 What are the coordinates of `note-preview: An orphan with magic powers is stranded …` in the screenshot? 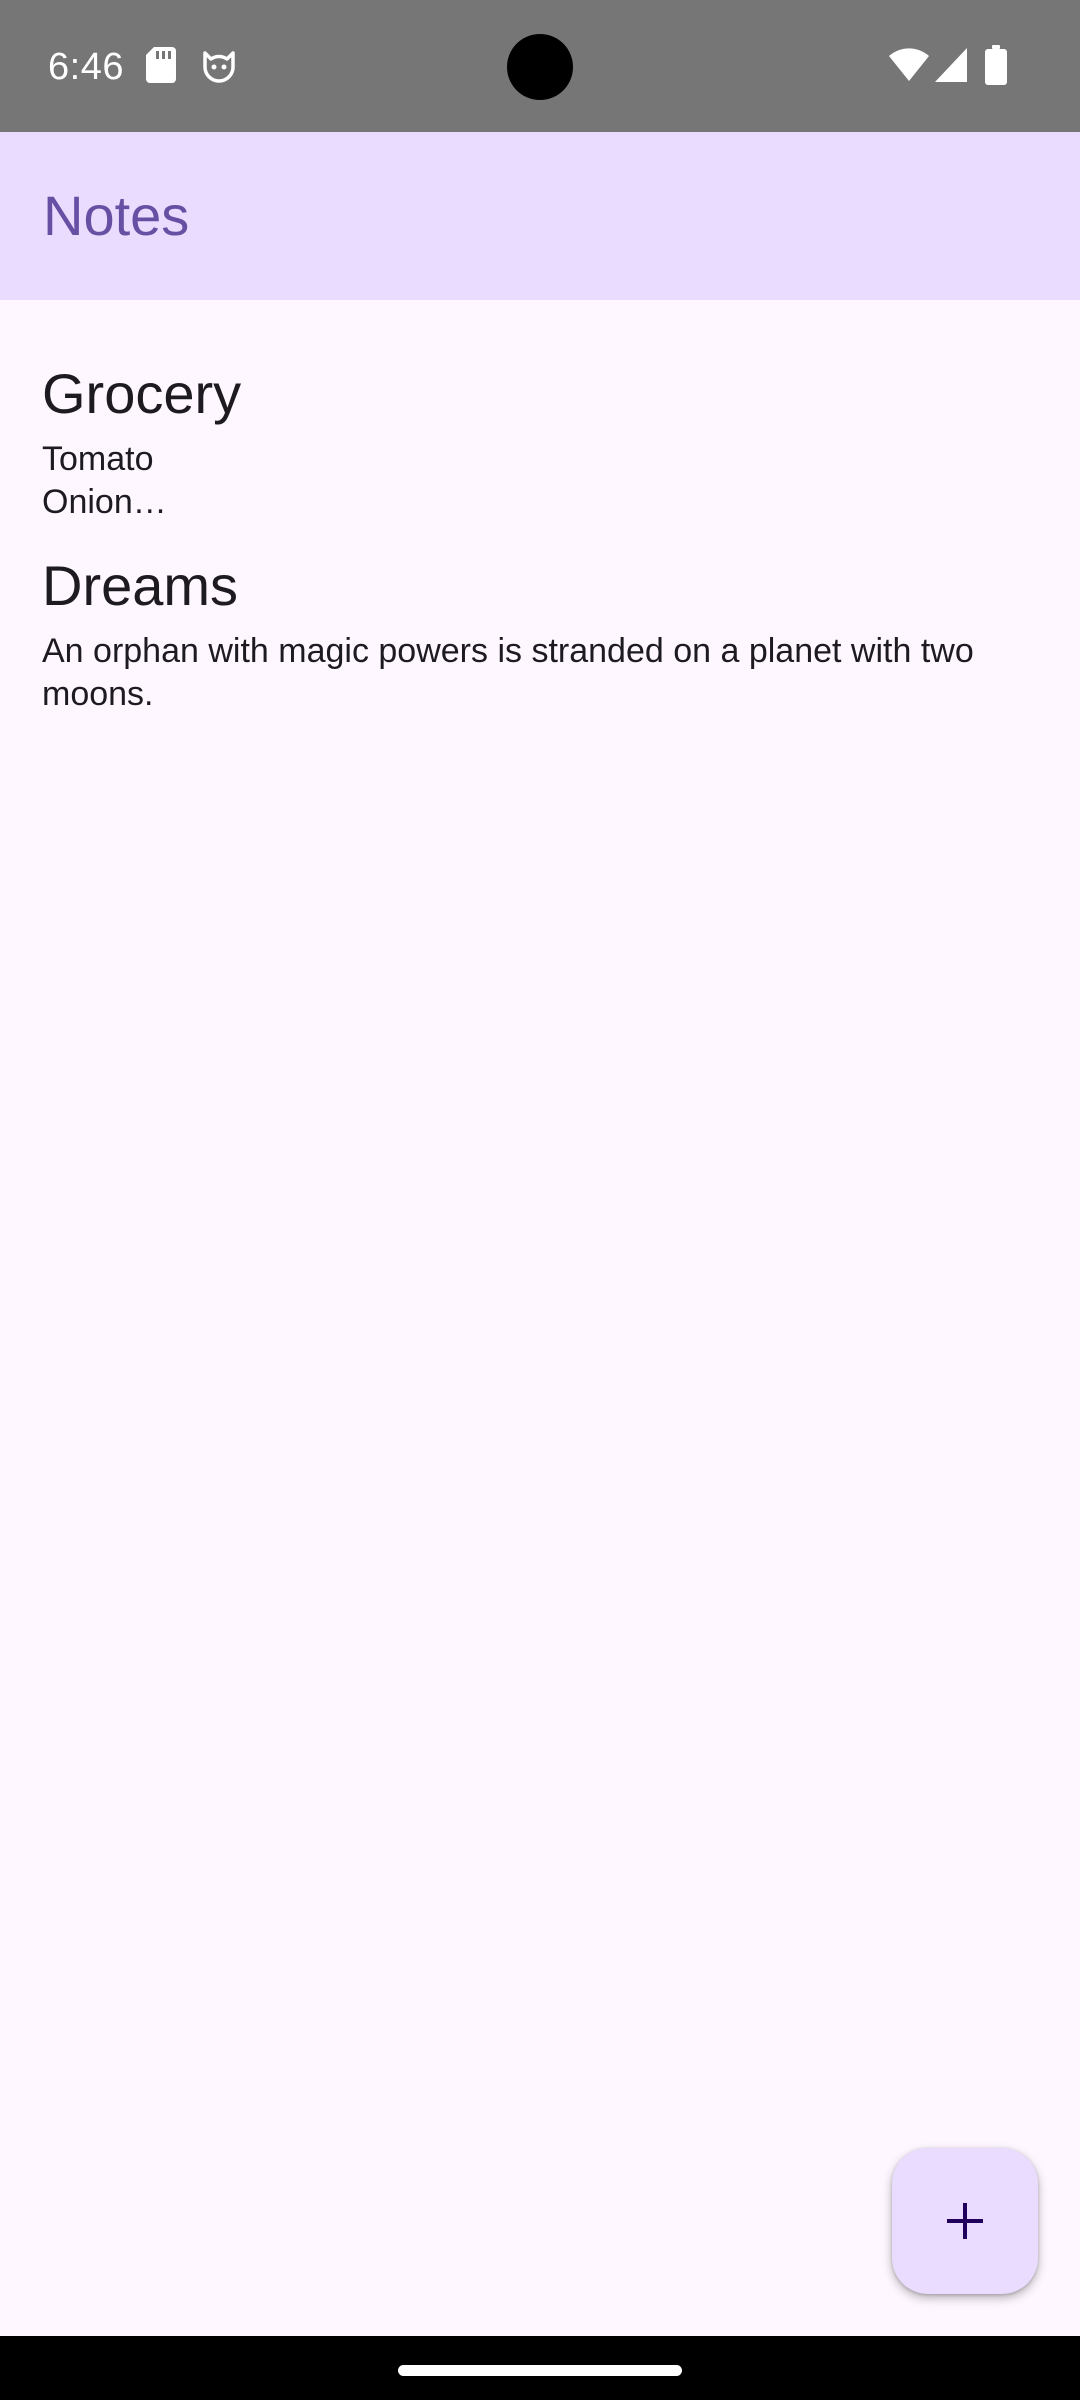 It's located at (508, 672).